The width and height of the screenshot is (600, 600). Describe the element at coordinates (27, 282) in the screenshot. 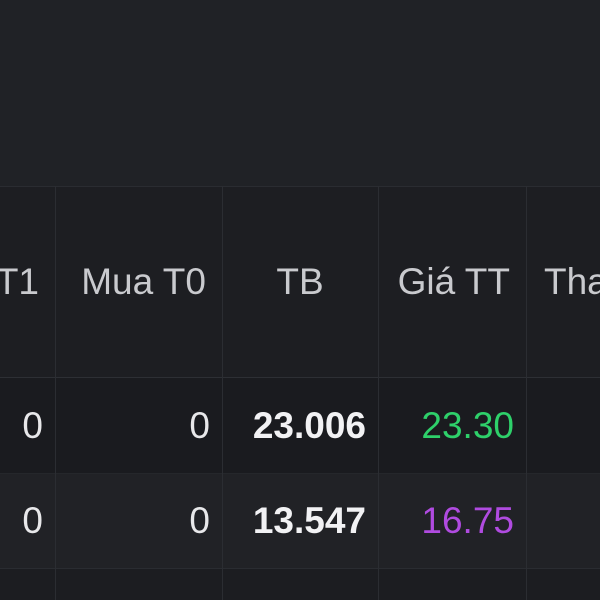

I see `header-t1: T1` at that location.